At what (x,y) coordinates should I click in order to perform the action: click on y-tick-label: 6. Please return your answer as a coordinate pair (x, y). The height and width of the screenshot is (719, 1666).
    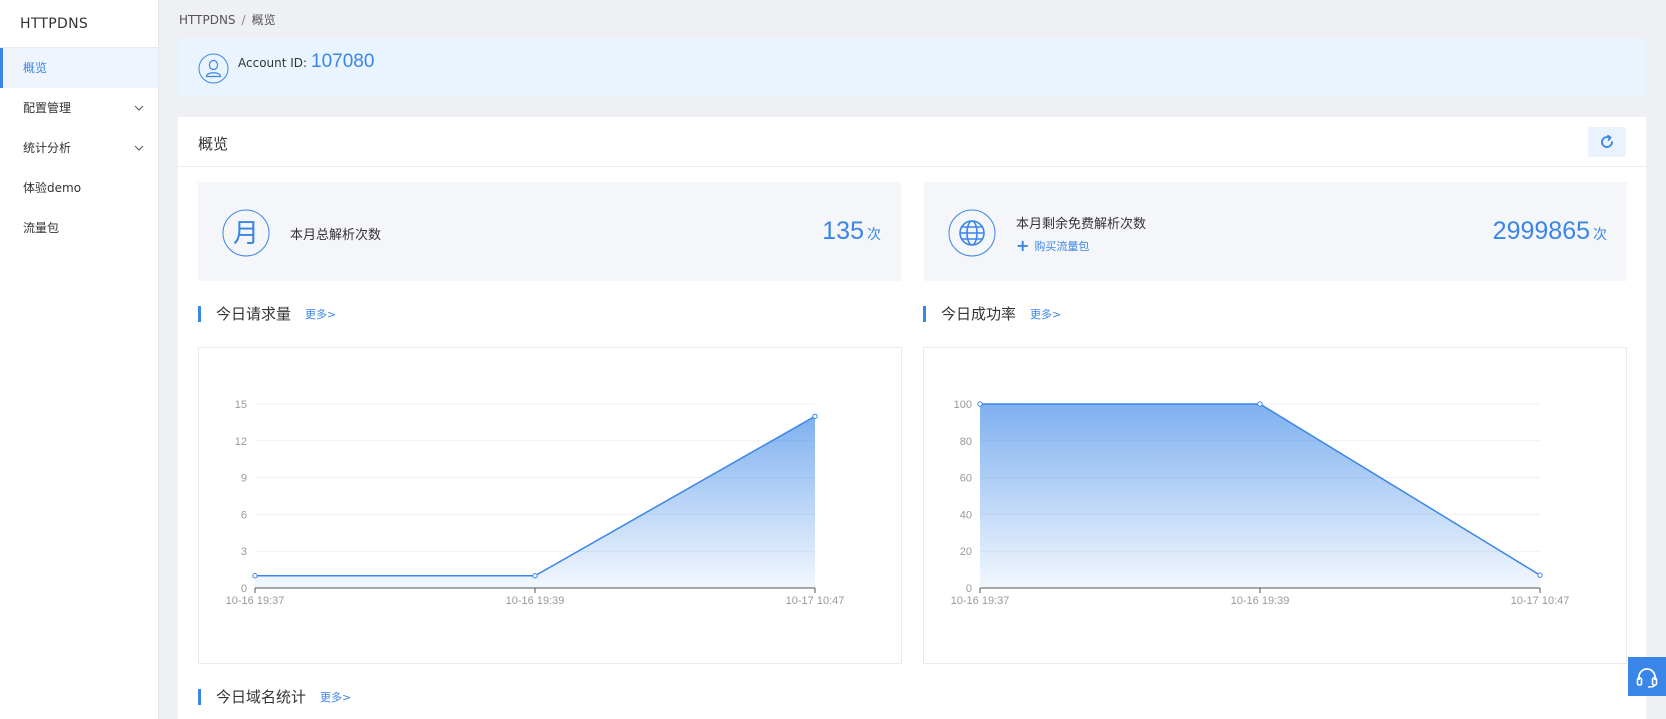
    Looking at the image, I should click on (244, 515).